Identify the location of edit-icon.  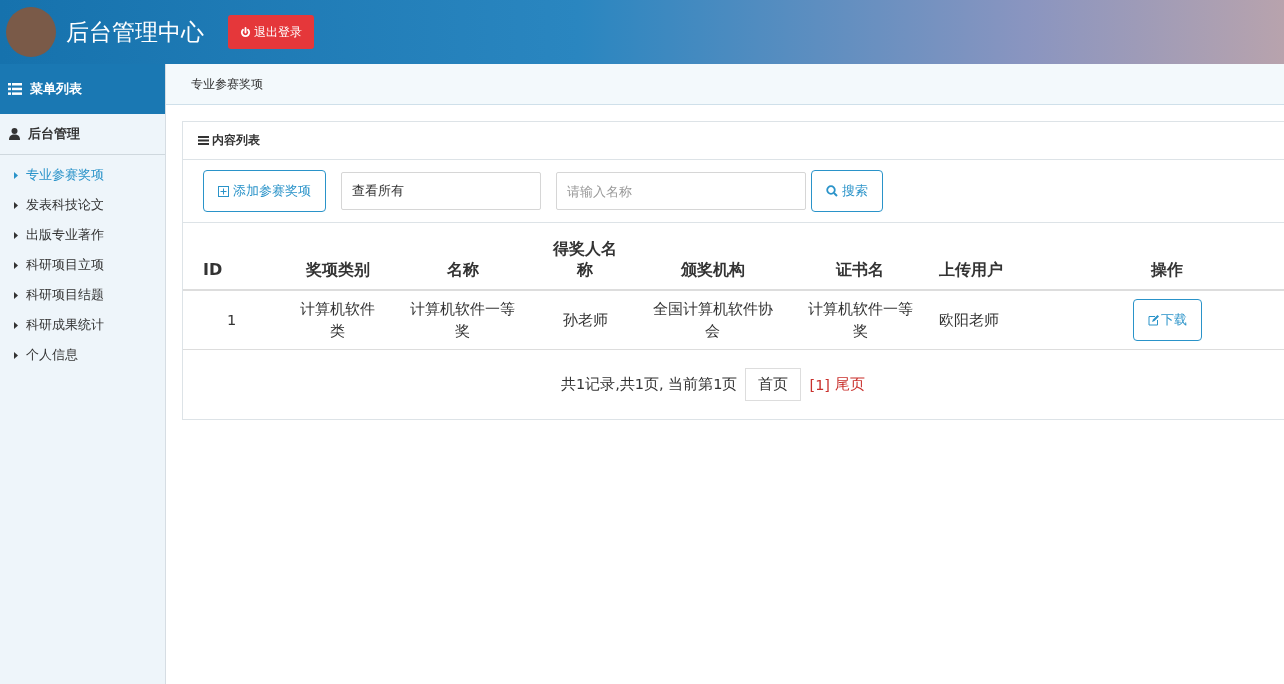
(1153, 320).